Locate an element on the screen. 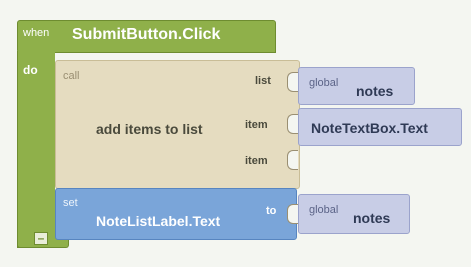 Image resolution: width=471 pixels, height=267 pixels. procedure-name: add items to list is located at coordinates (149, 129).